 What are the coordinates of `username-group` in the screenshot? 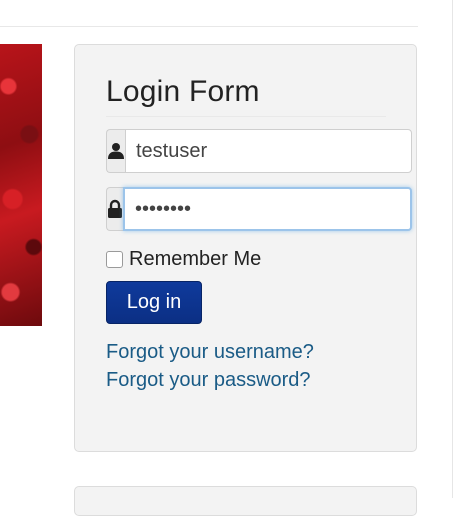 It's located at (259, 151).